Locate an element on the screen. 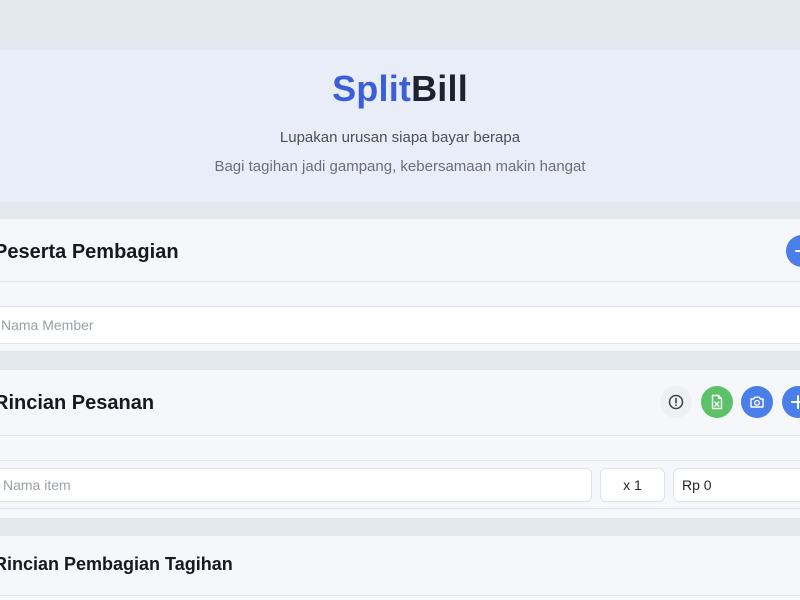 The image size is (800, 600). bill-split-section: Rincian Pembagian Tagihan is located at coordinates (400, 568).